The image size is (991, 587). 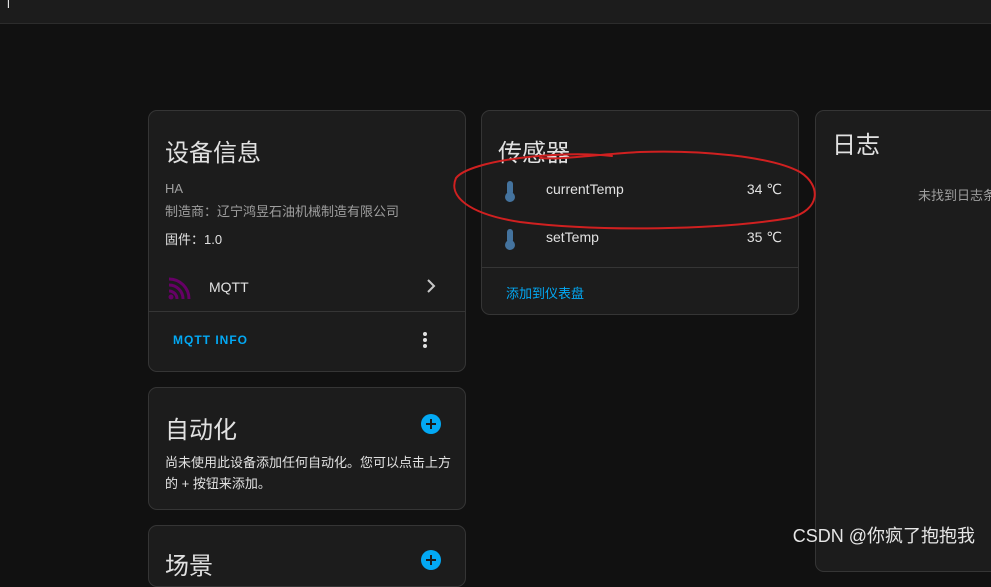 What do you see at coordinates (431, 288) in the screenshot?
I see `chevron-right-icon` at bounding box center [431, 288].